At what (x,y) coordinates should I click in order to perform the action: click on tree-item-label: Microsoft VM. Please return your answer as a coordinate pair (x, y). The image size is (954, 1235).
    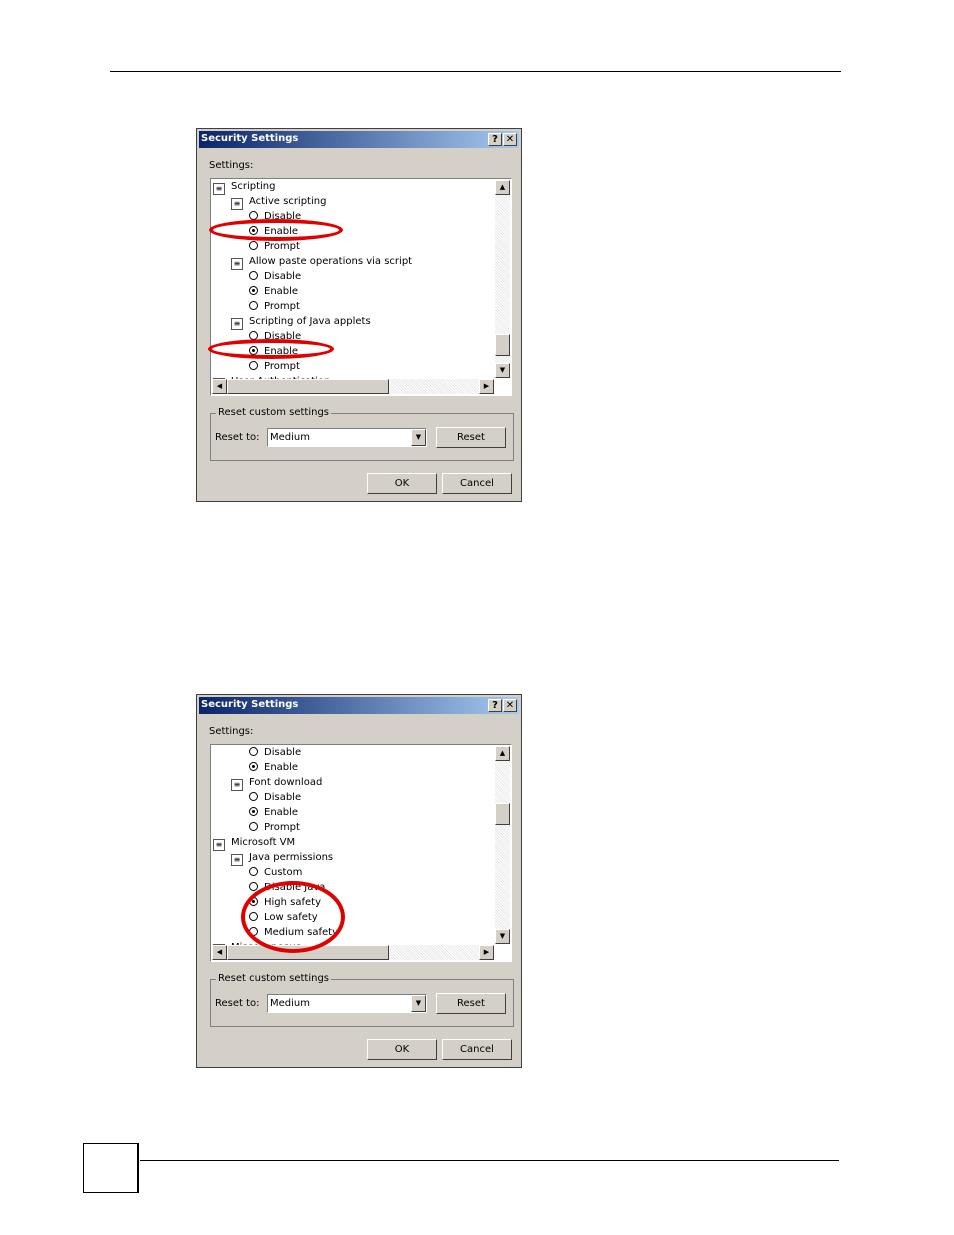
    Looking at the image, I should click on (263, 842).